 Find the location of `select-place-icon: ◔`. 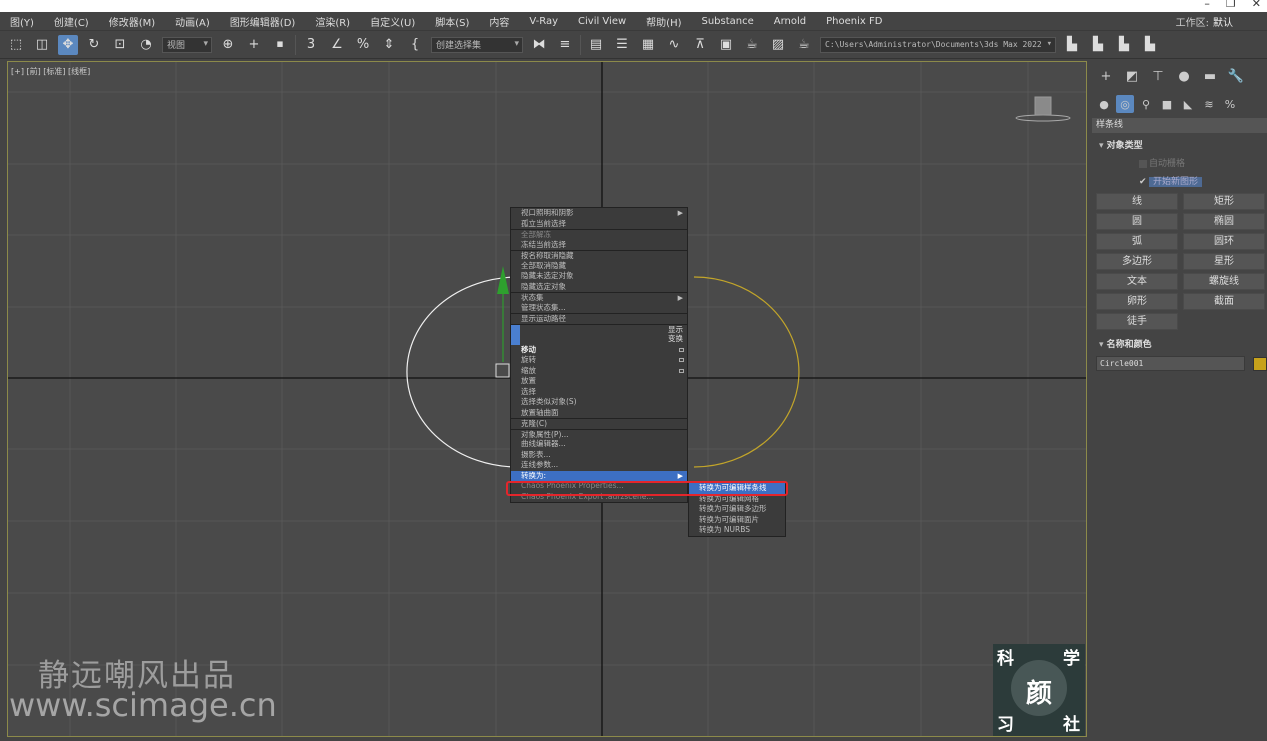

select-place-icon: ◔ is located at coordinates (146, 45).